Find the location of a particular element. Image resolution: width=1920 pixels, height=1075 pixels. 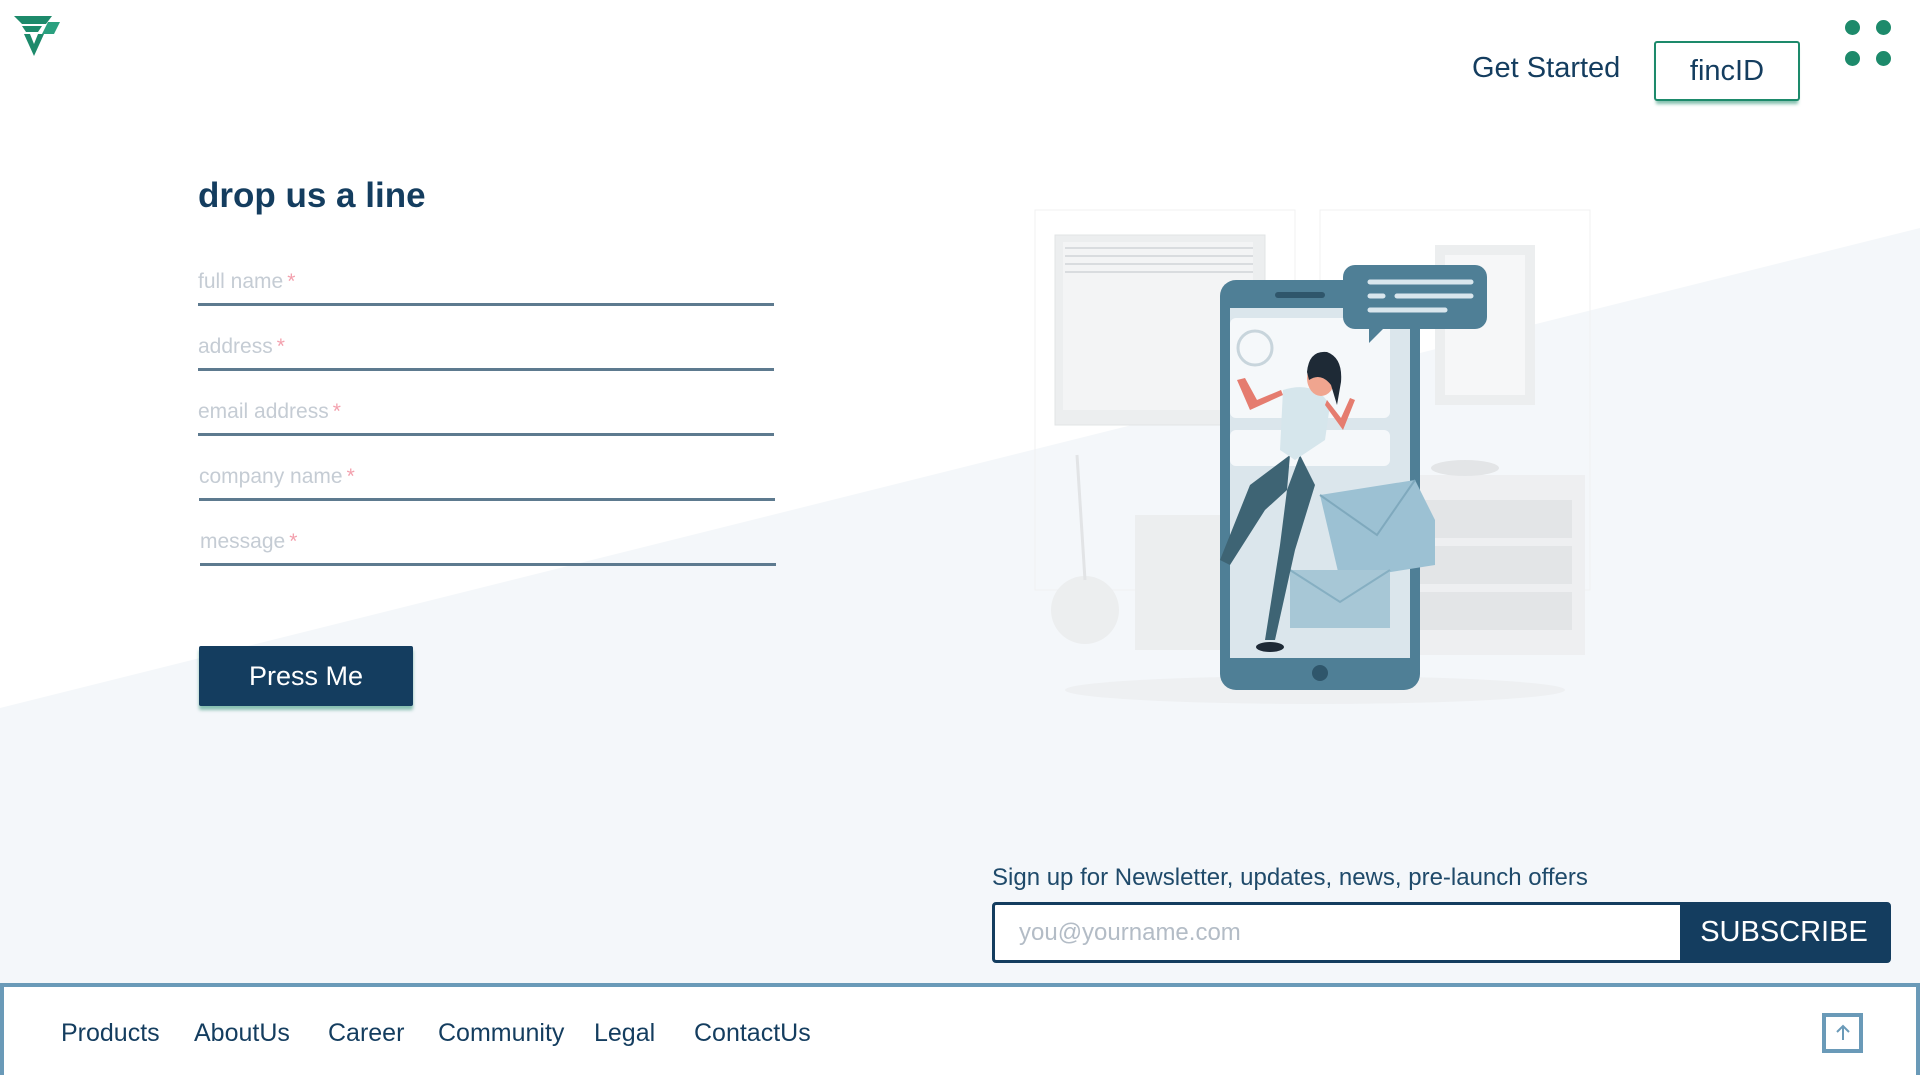

message-field: message * is located at coordinates (488, 542).